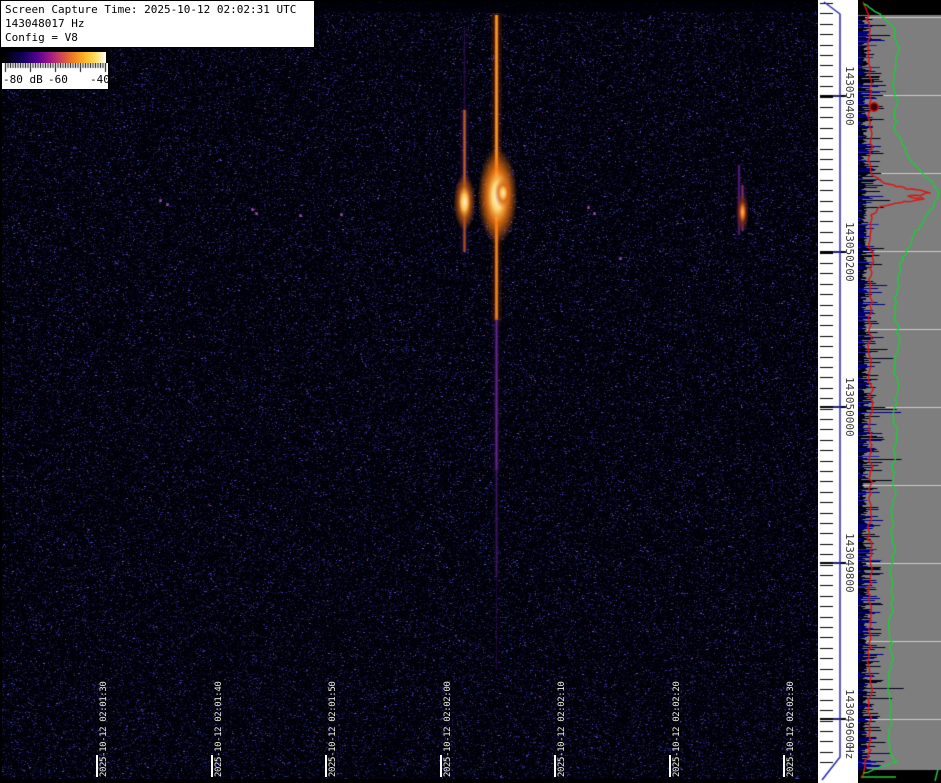  What do you see at coordinates (41, 37) in the screenshot?
I see `config-text: Config = V8` at bounding box center [41, 37].